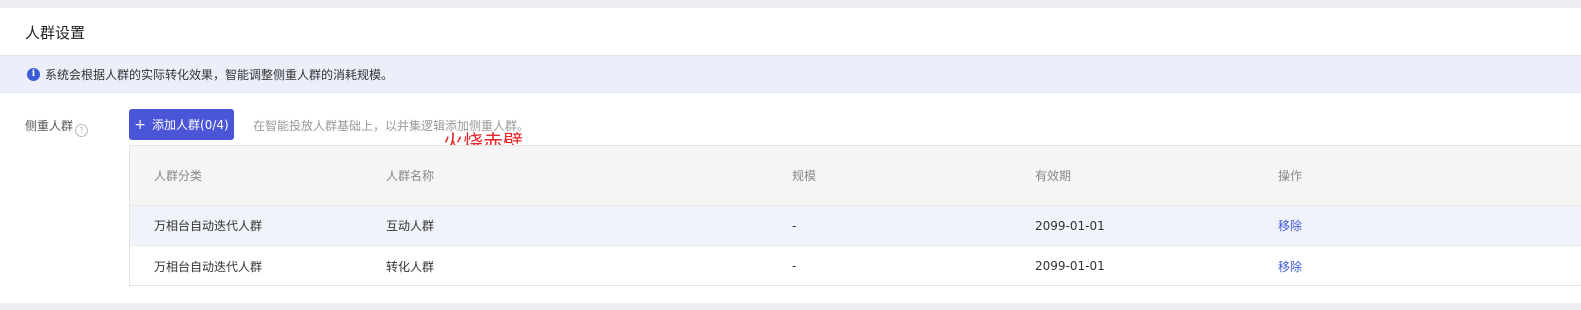 Image resolution: width=1581 pixels, height=310 pixels. I want to click on focus-crowd-label-text: 侧重人群, so click(49, 126).